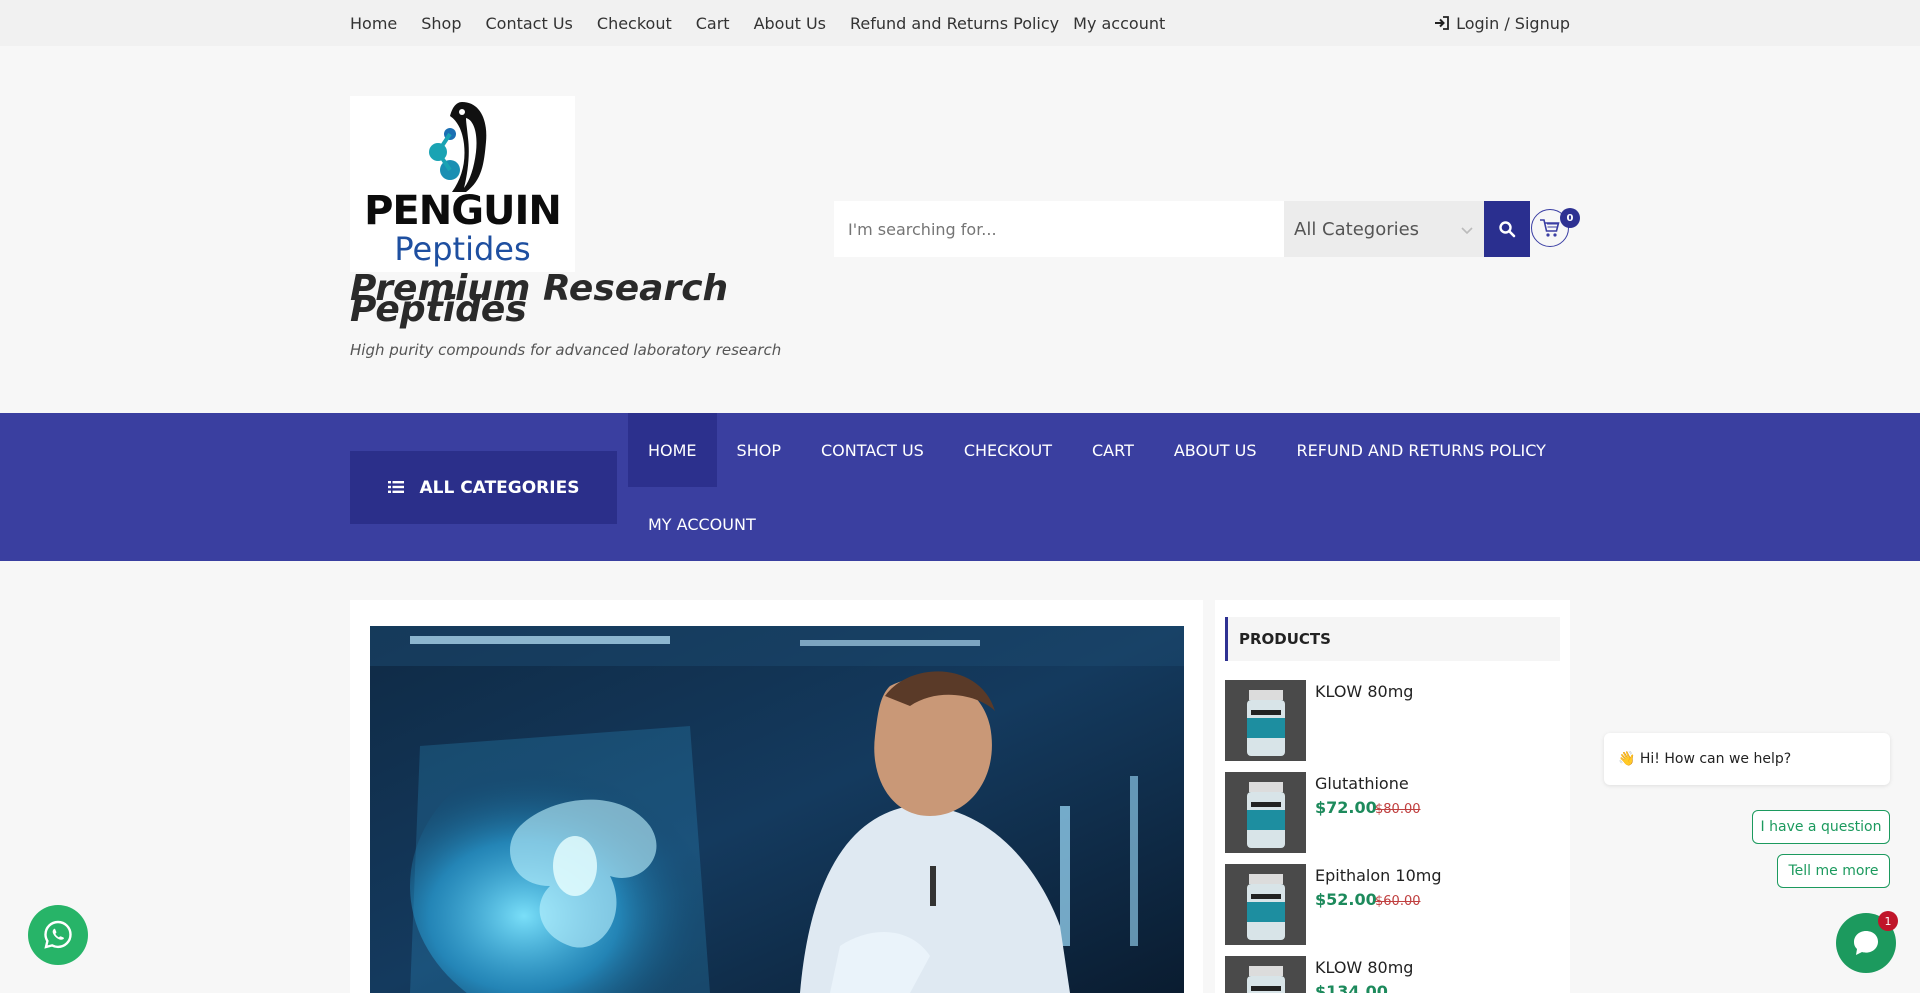 This screenshot has width=1920, height=993. I want to click on nav-checkout: CHECKOUT, so click(1008, 450).